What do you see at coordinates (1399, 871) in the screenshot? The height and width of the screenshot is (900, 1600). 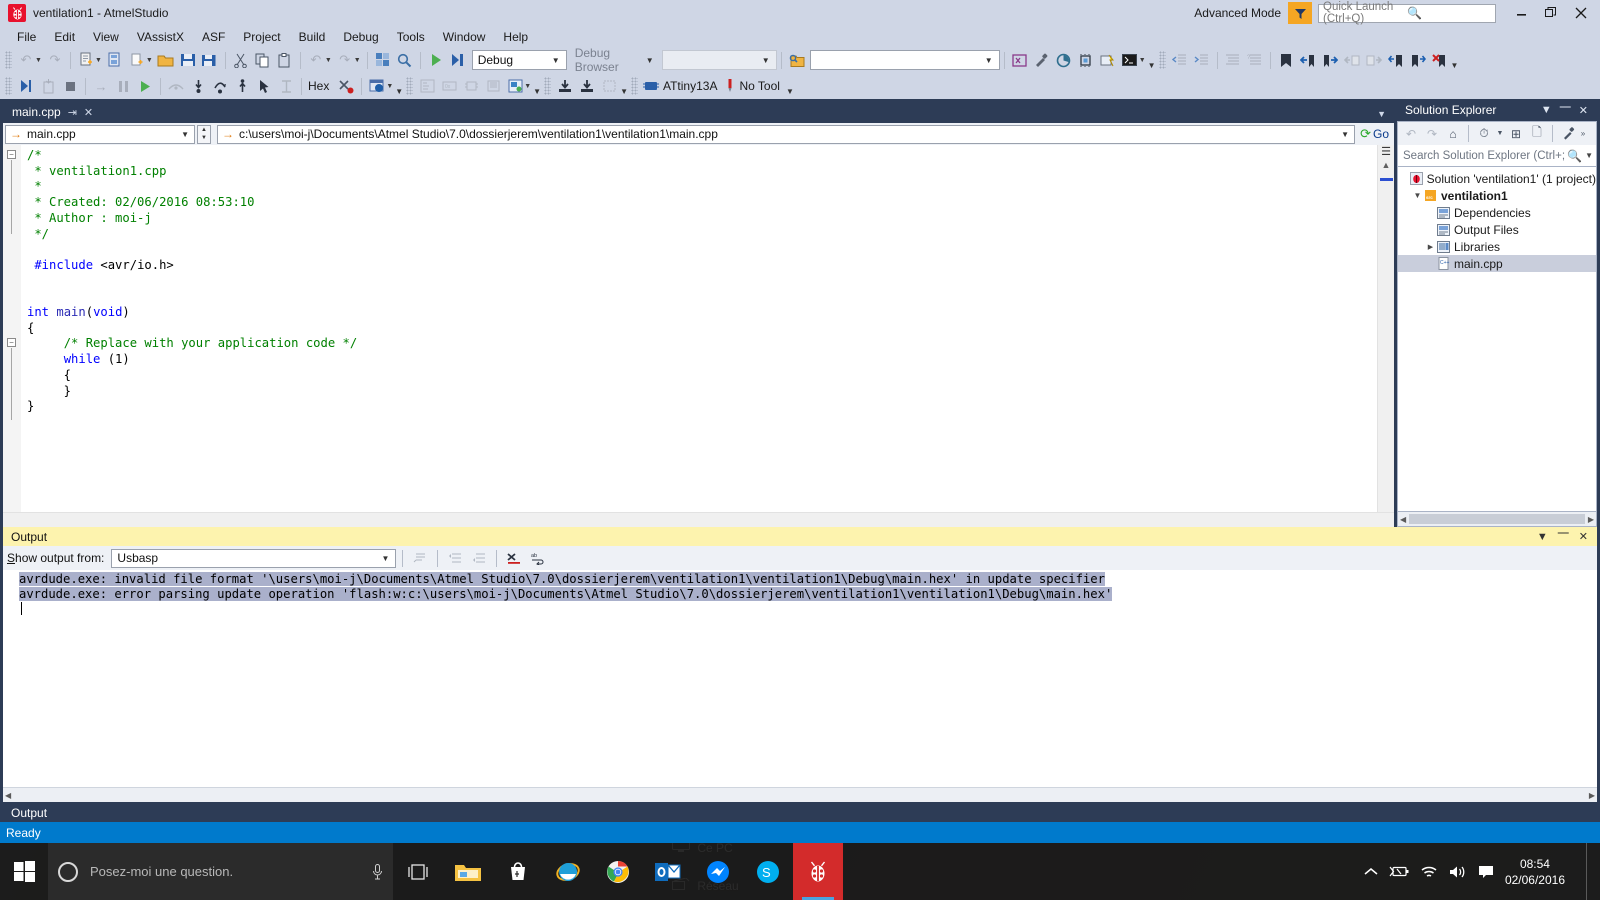 I see `battery-icon` at bounding box center [1399, 871].